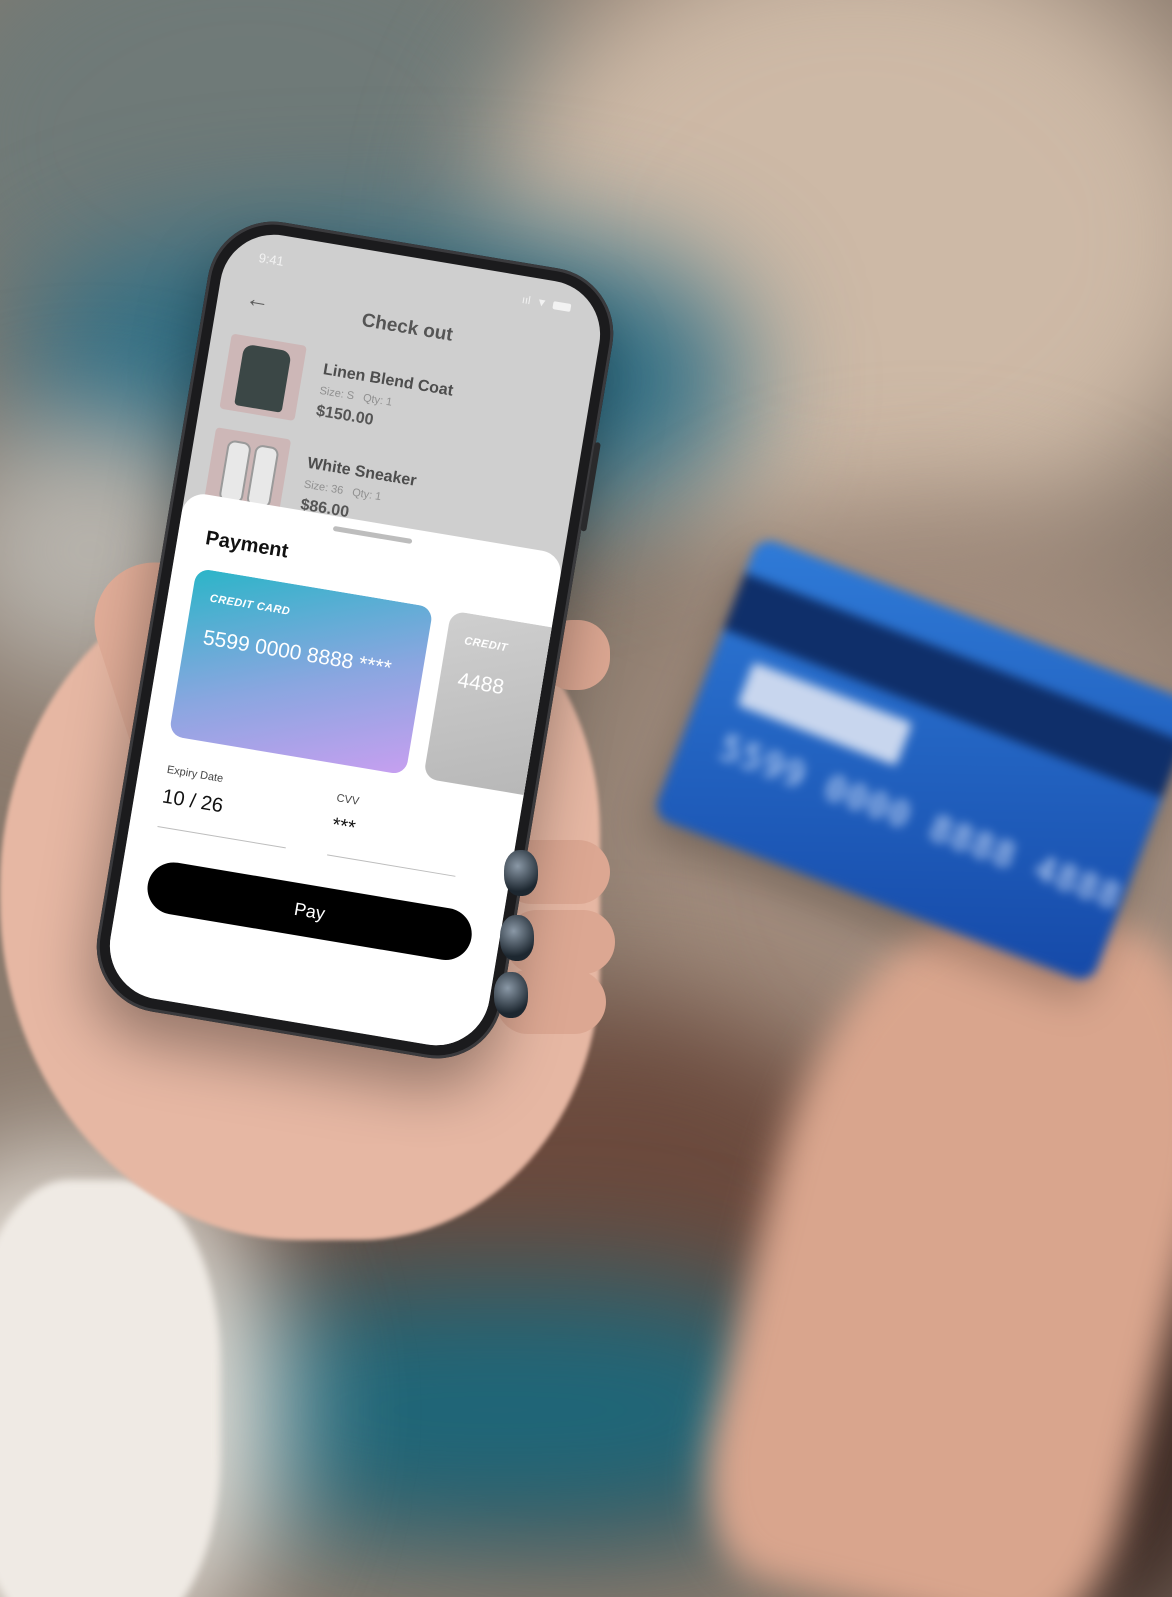 The width and height of the screenshot is (1172, 1597). I want to click on coat-icon, so click(263, 378).